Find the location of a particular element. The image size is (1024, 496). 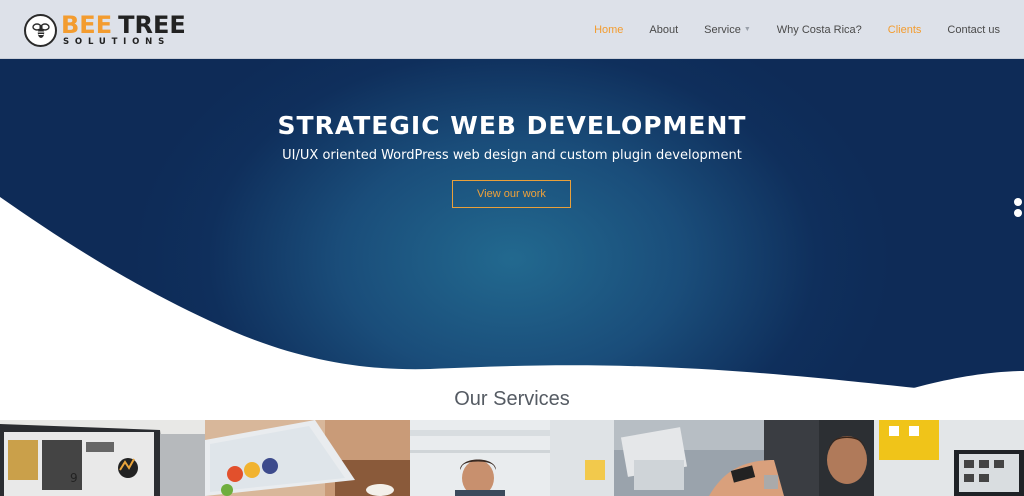

nav-item-label: About is located at coordinates (664, 29).